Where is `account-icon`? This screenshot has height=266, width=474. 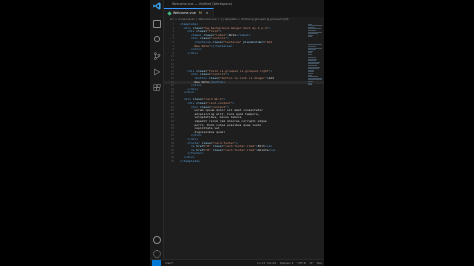 account-icon is located at coordinates (157, 240).